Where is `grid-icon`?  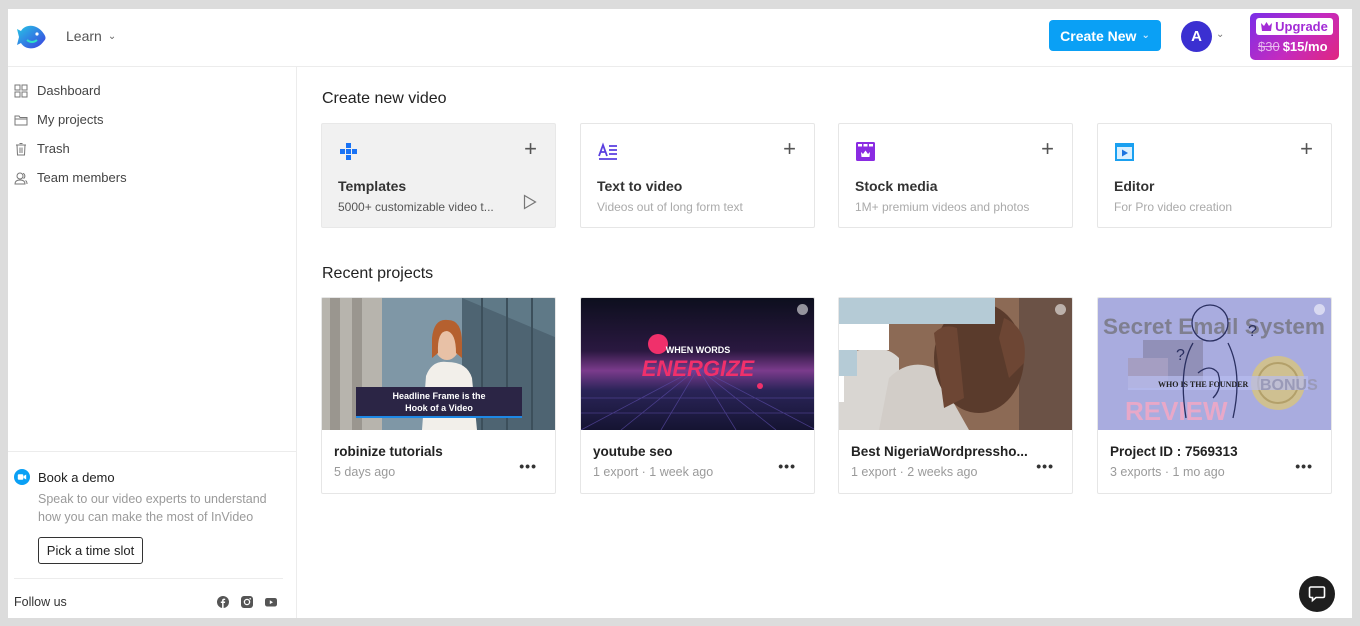
grid-icon is located at coordinates (21, 90).